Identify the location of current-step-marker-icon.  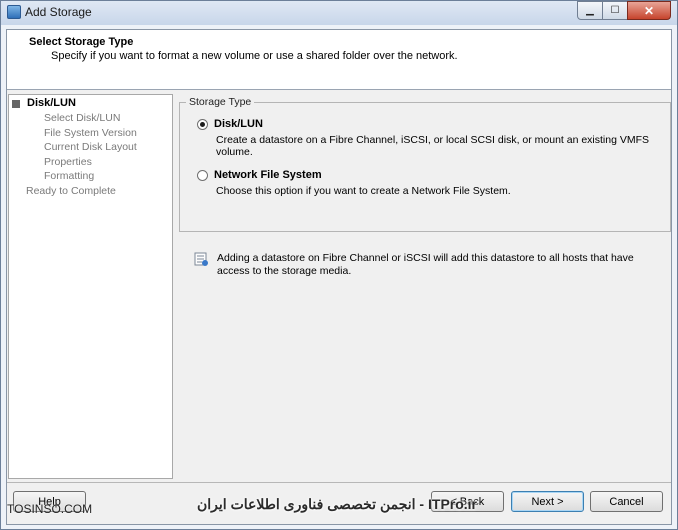
(16, 104).